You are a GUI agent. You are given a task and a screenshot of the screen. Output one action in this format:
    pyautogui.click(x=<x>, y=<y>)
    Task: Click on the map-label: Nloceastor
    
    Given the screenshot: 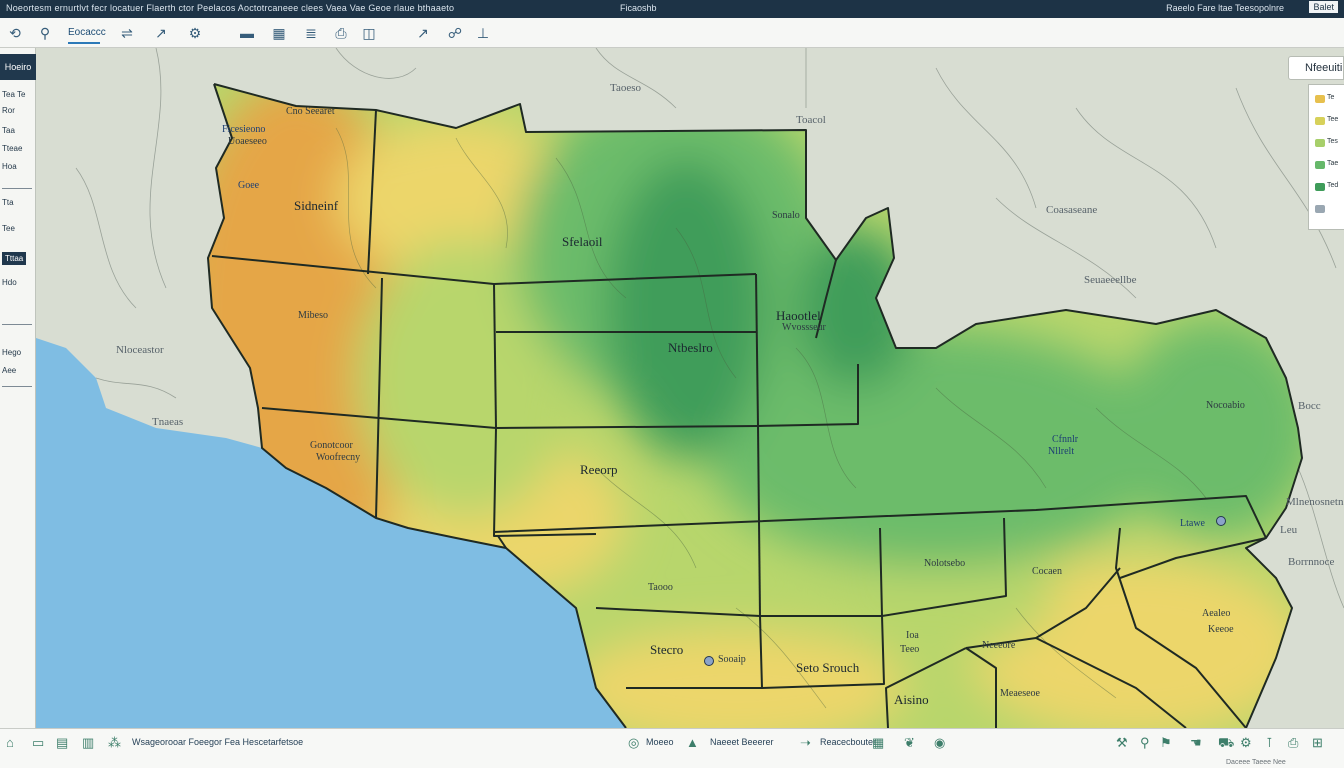 What is the action you would take?
    pyautogui.click(x=140, y=350)
    